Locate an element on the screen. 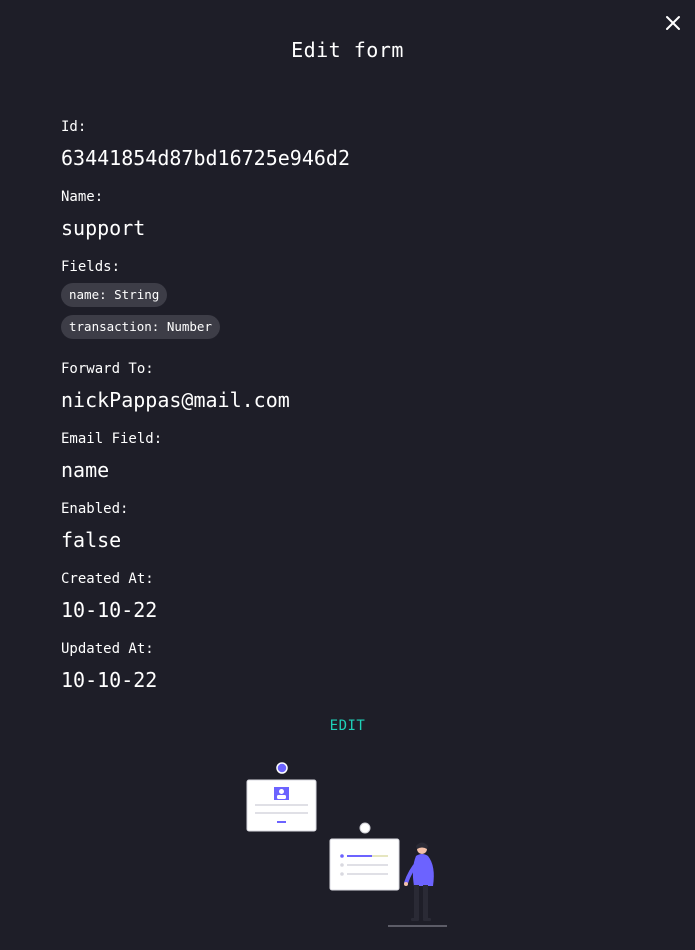 This screenshot has height=950, width=695. field-enabled: Enabled: false is located at coordinates (94, 526).